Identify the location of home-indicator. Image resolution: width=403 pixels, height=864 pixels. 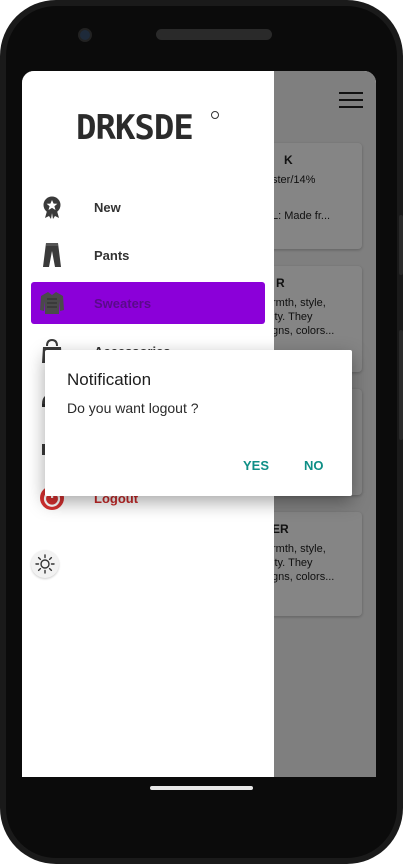
(201, 788).